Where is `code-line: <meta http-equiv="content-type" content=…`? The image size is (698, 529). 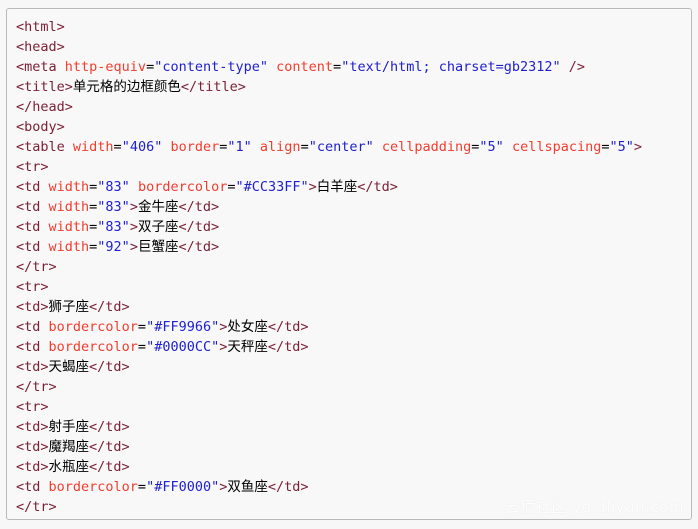
code-line: <meta http-equiv="content-type" content=… is located at coordinates (351, 67).